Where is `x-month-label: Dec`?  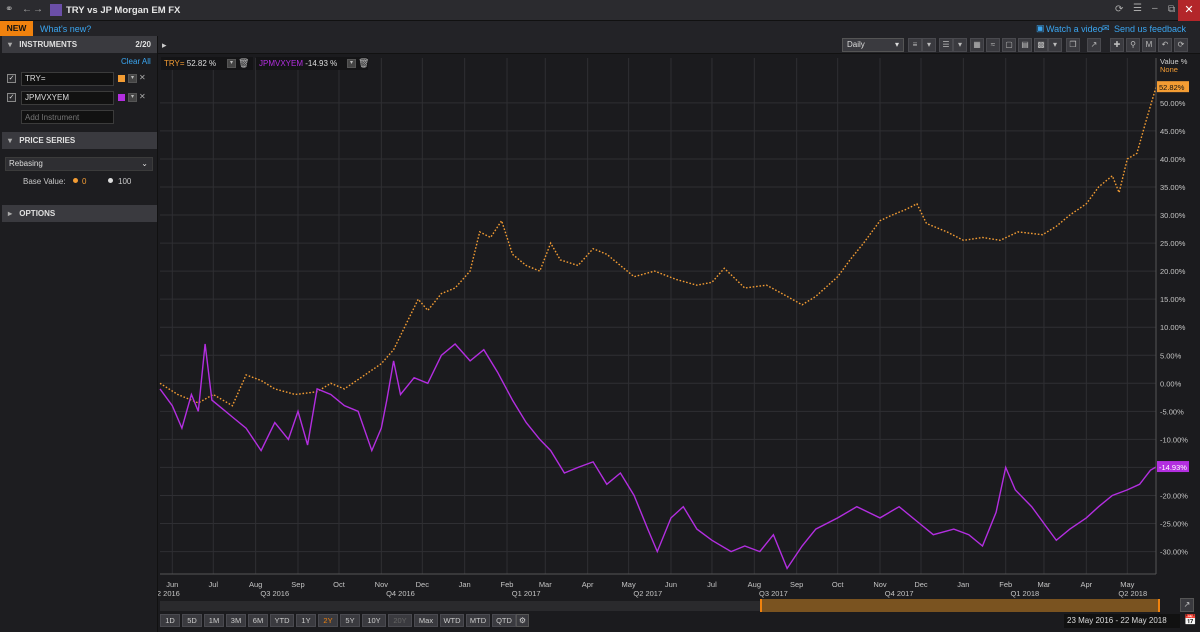
x-month-label: Dec is located at coordinates (921, 584).